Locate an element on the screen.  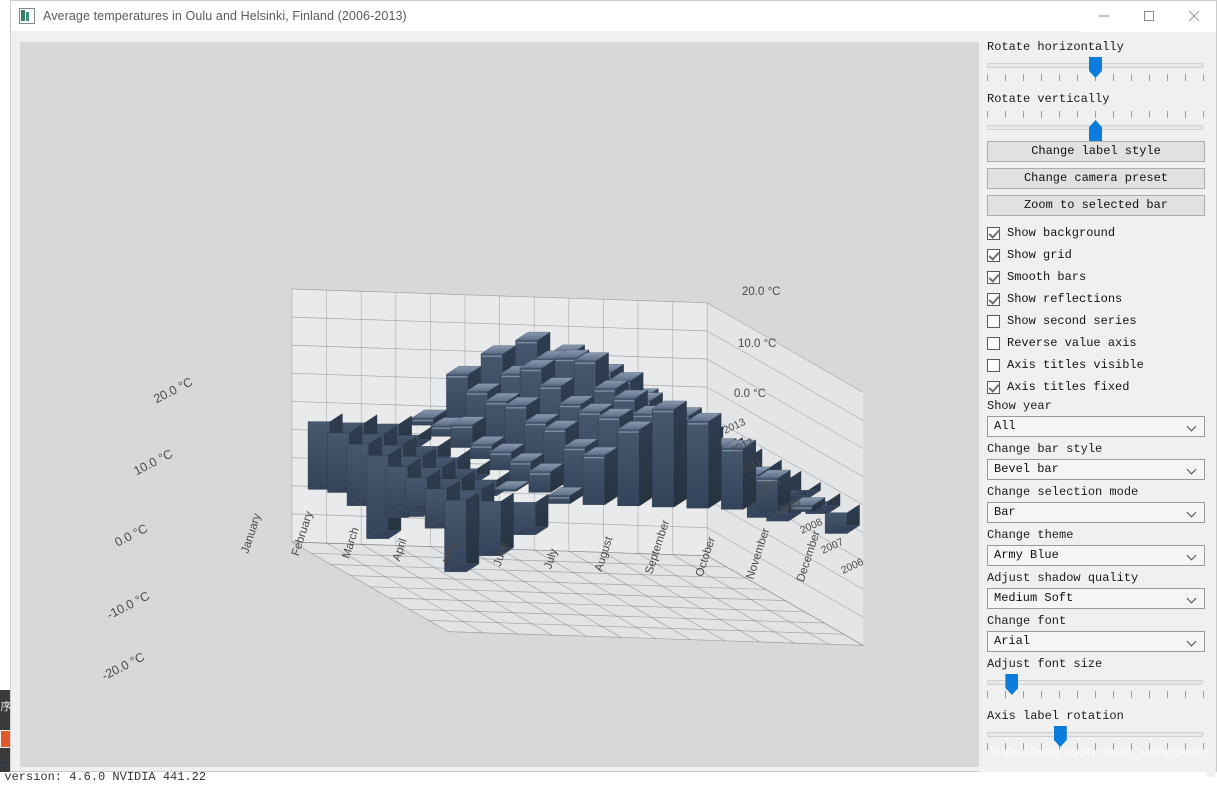
select-value: Army Blue is located at coordinates (1026, 555).